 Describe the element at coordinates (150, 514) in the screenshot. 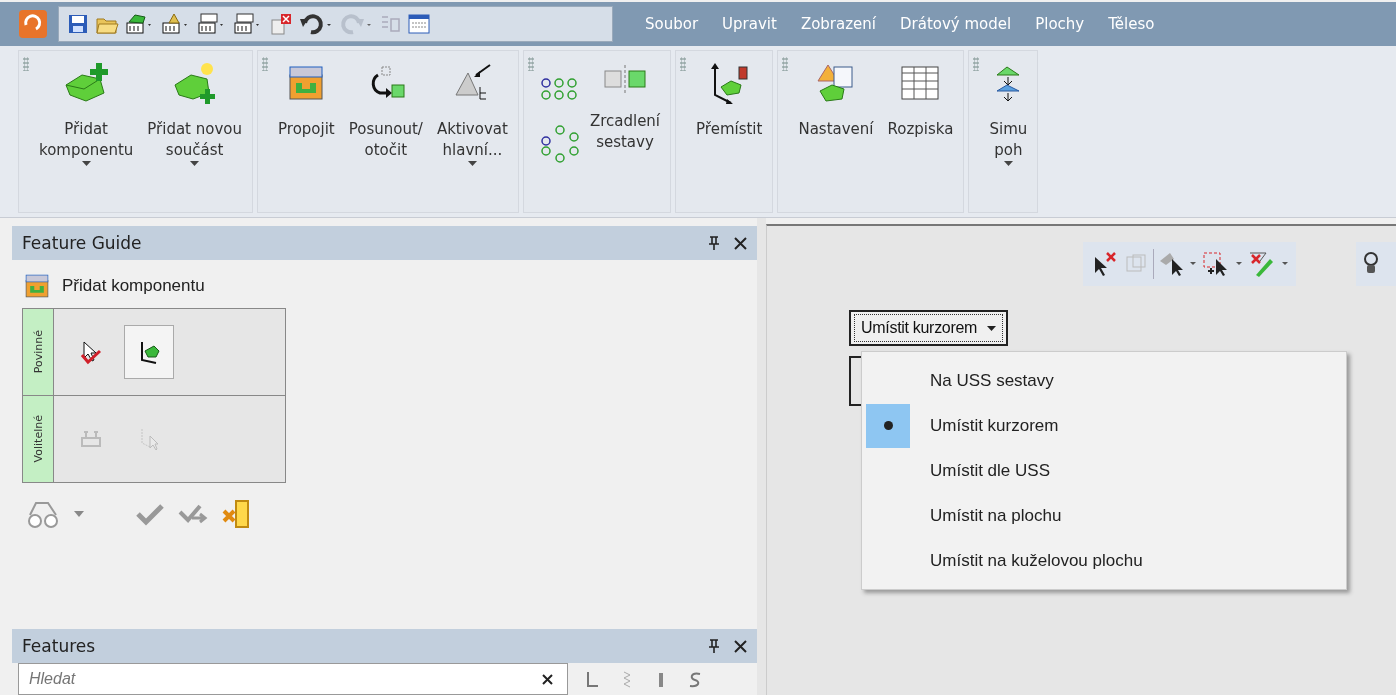

I see `checkmark-icon` at that location.